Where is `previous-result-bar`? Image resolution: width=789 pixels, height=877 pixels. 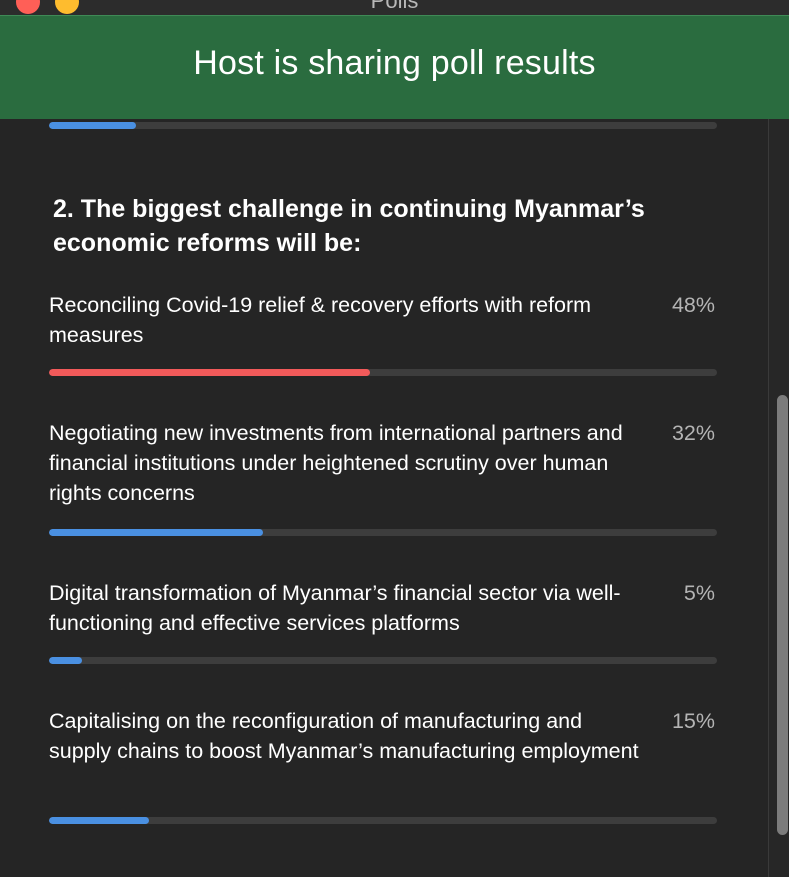
previous-result-bar is located at coordinates (383, 125).